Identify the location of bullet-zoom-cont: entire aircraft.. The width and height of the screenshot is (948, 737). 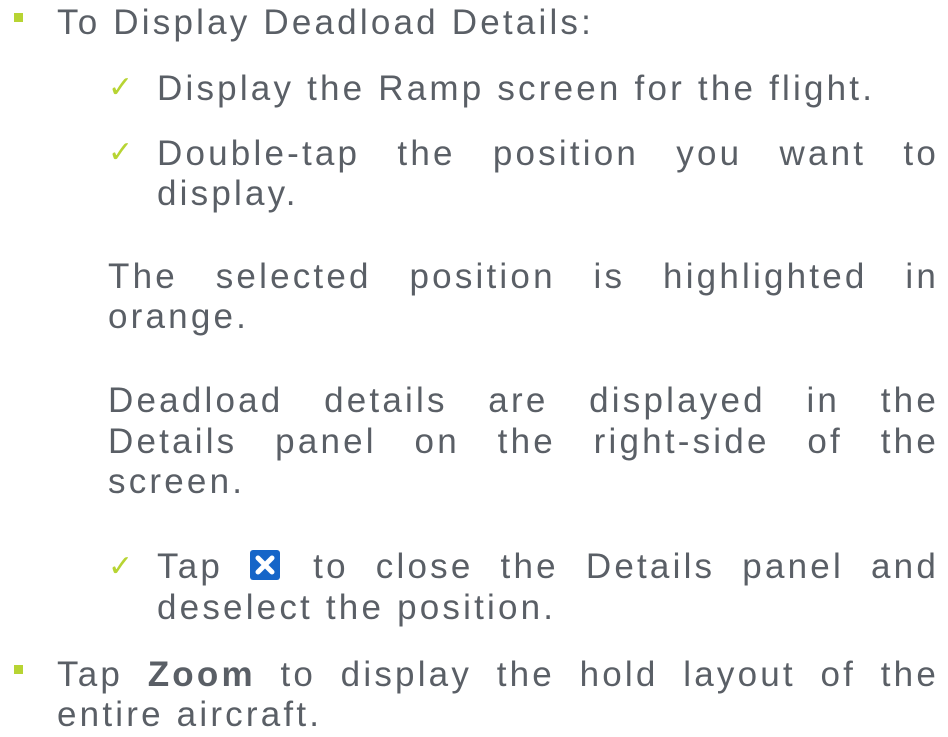
(190, 714).